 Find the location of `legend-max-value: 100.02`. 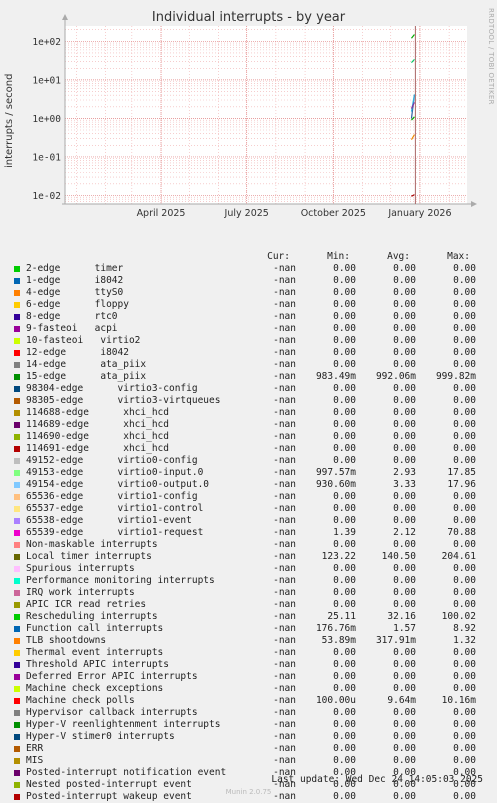

legend-max-value: 100.02 is located at coordinates (458, 616).